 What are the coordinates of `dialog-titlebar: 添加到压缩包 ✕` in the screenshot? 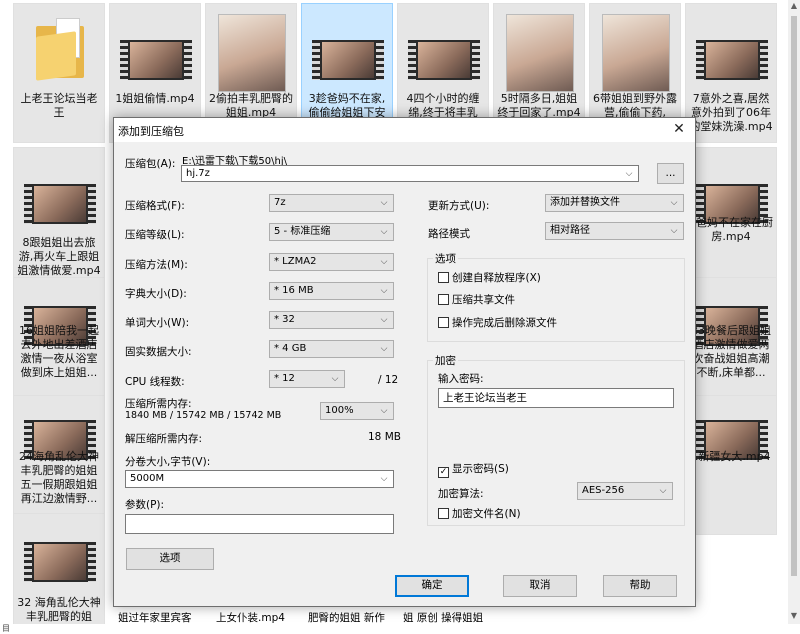 It's located at (404, 130).